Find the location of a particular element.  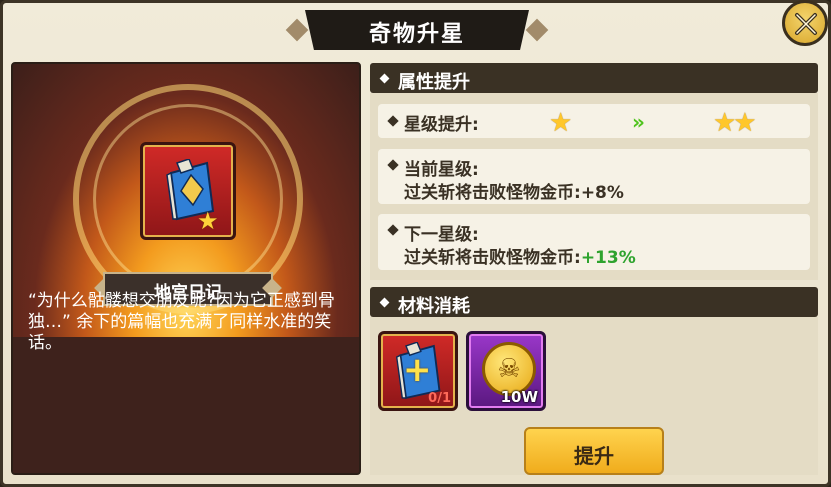

next-star-label: 下一星级: is located at coordinates (441, 235).